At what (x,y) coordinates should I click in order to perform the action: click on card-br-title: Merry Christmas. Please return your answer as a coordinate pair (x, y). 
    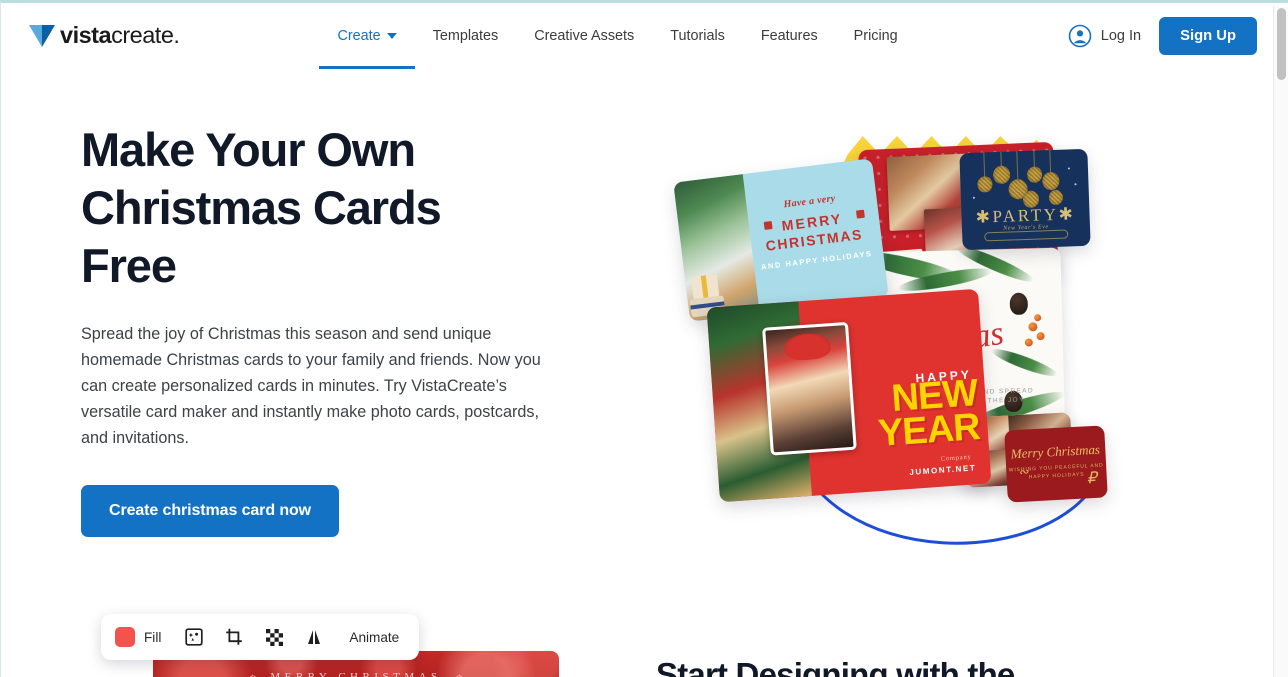
    Looking at the image, I should click on (1055, 451).